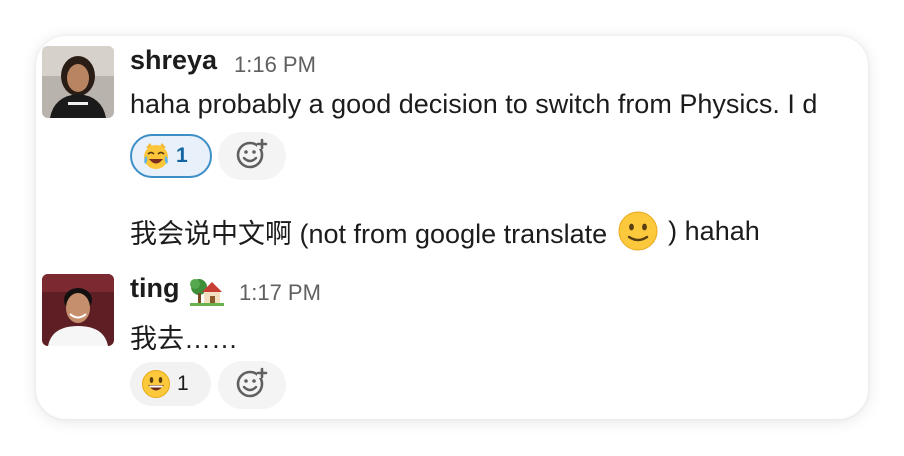  Describe the element at coordinates (372, 233) in the screenshot. I see `followup-text-part: 我会说中文啊 (not from google translate` at that location.